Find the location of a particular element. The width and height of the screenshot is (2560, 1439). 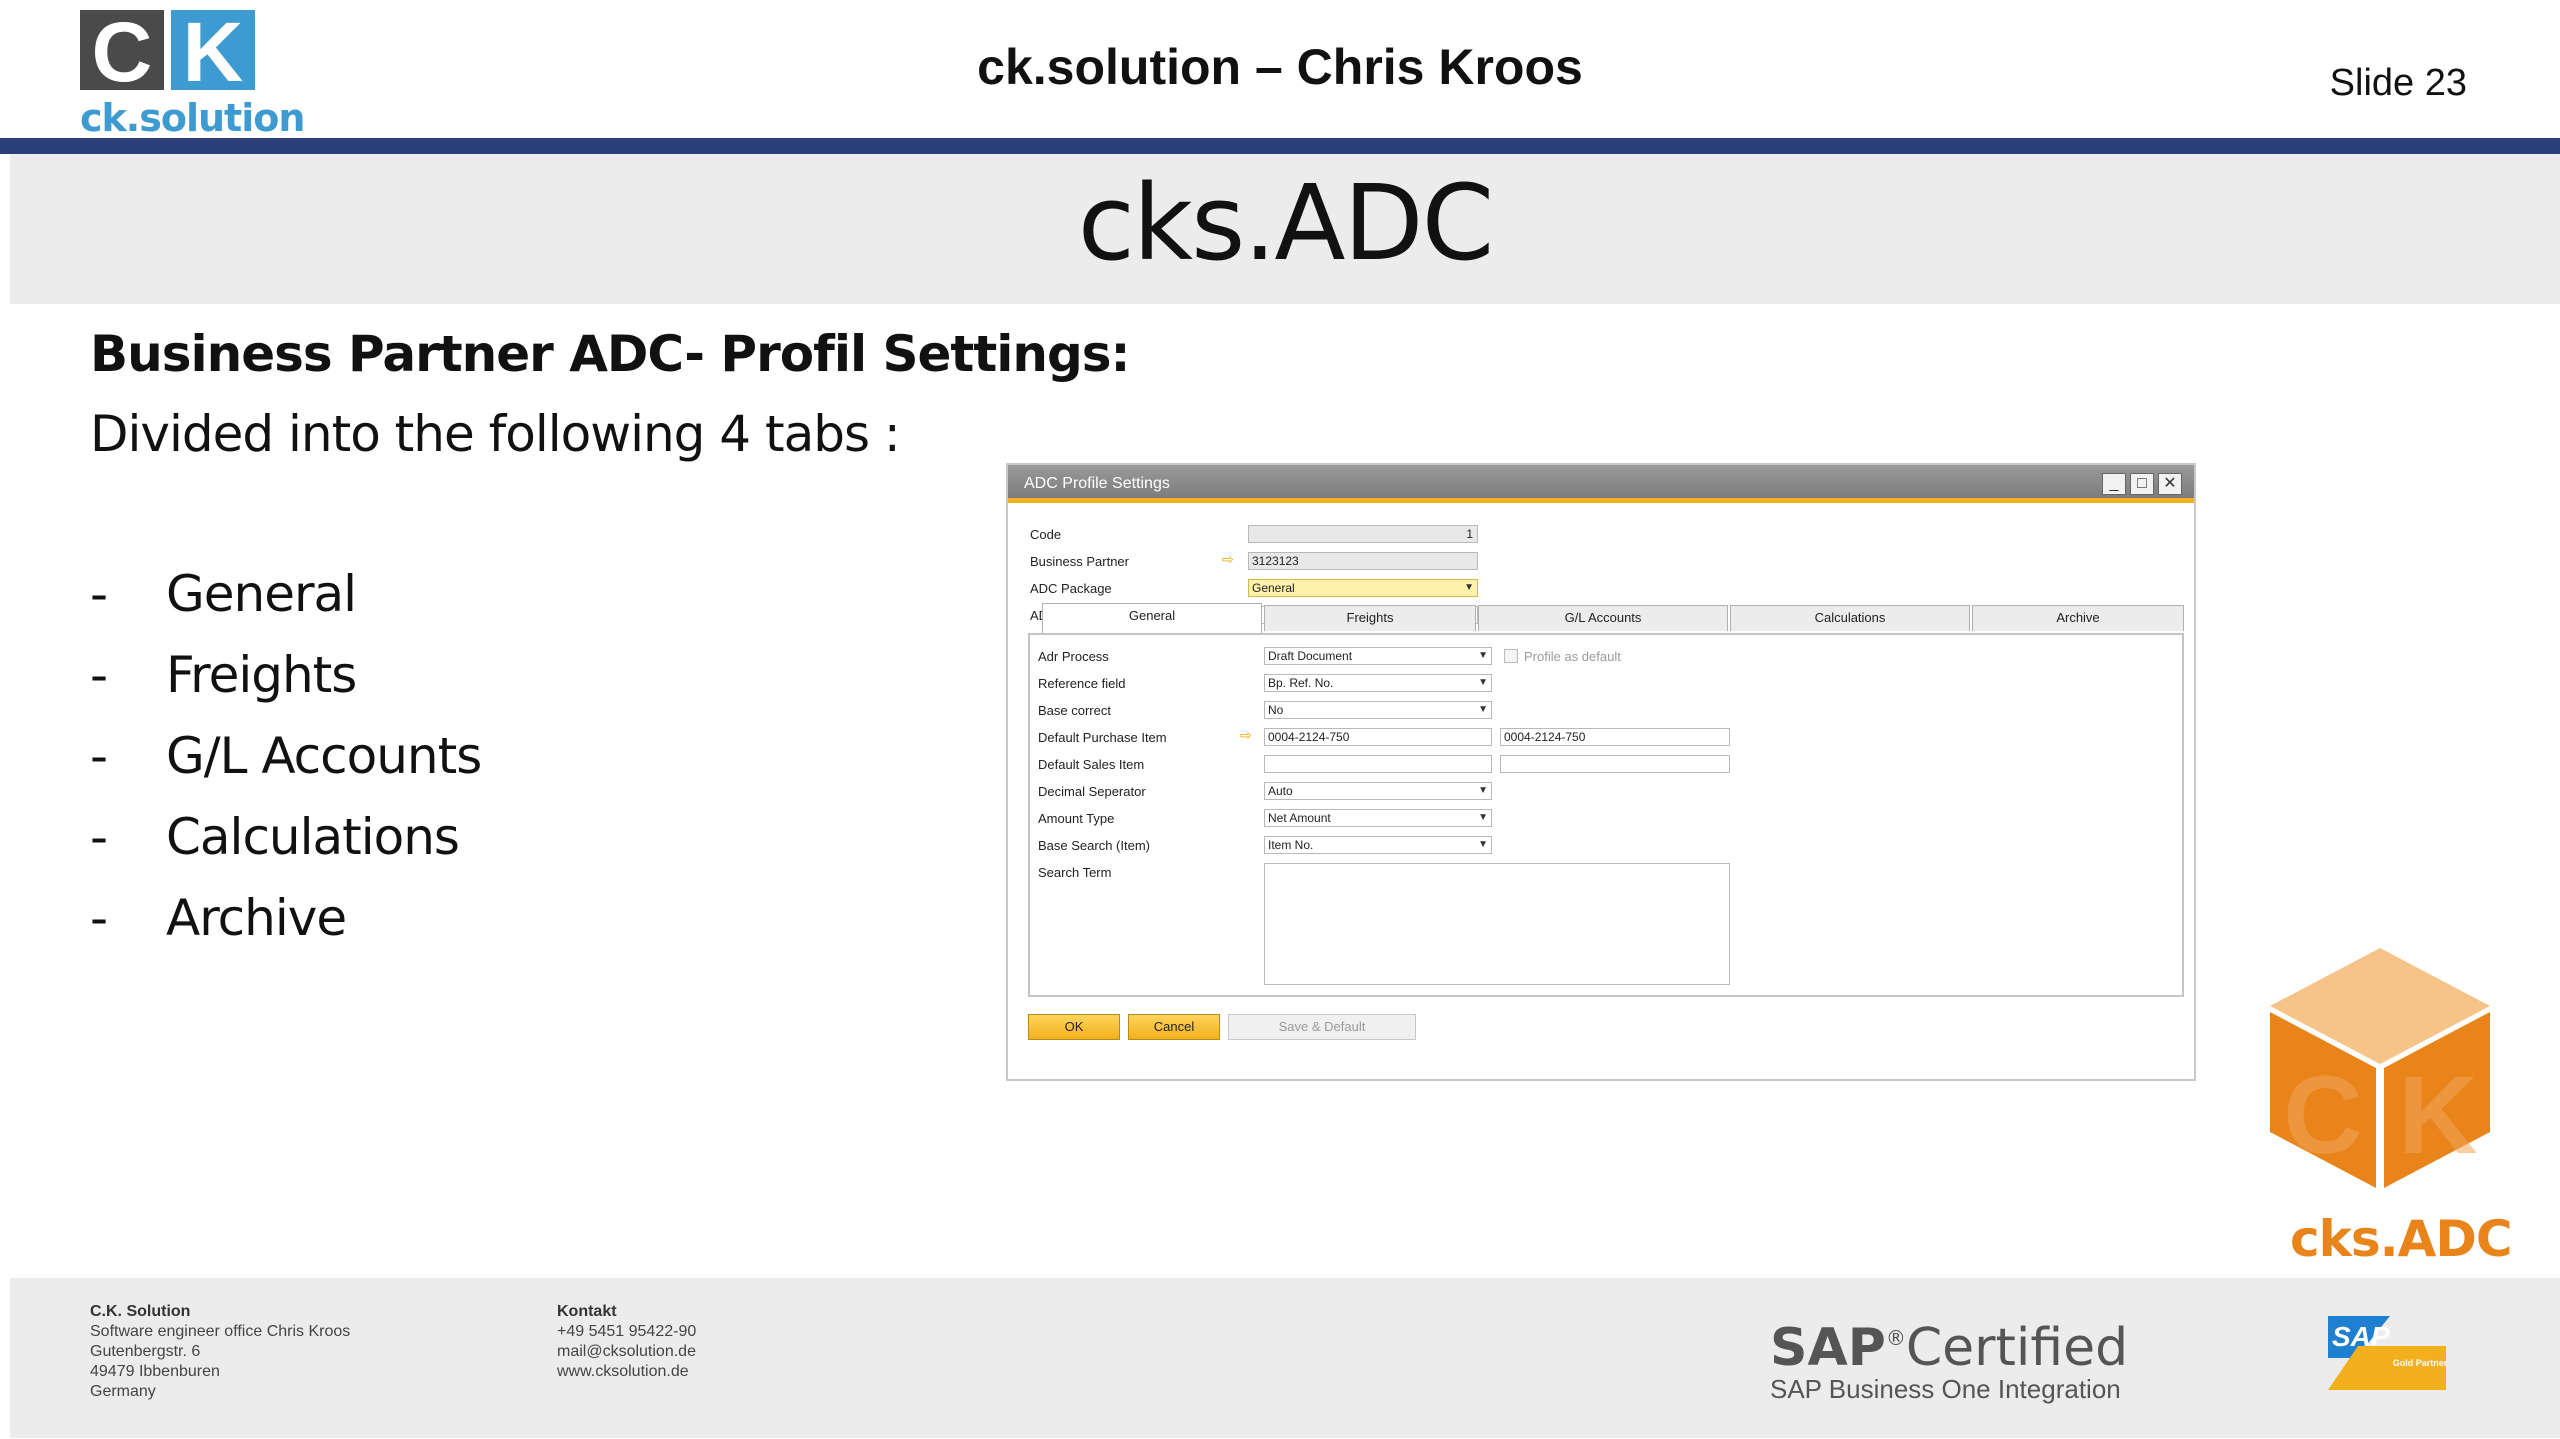

base-search-label: Base Search (Item) is located at coordinates (1094, 845).